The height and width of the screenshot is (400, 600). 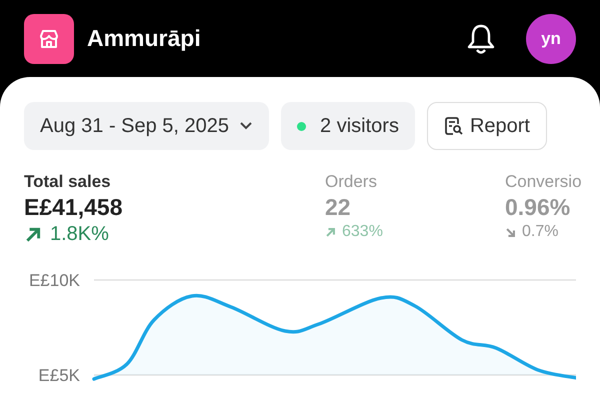 I want to click on status-dot, so click(x=301, y=126).